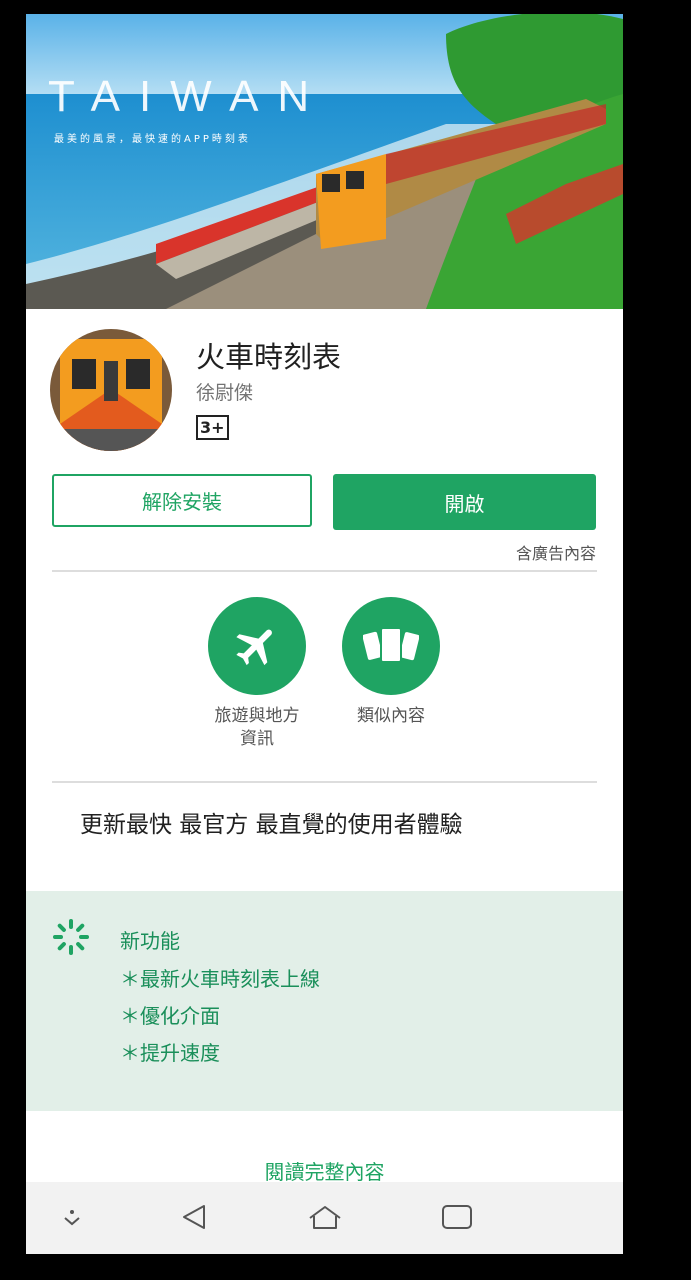 The height and width of the screenshot is (1280, 691). I want to click on whats-new-section: 新功能 ＊最新火車時刻表上線 ＊優化介面 ＊提升速度, so click(324, 1001).